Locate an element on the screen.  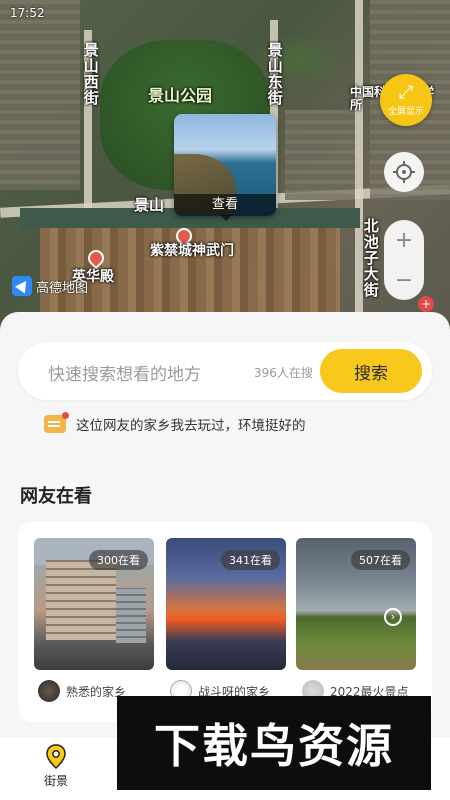
search-input: 快速搜索想看的地方 is located at coordinates (124, 372).